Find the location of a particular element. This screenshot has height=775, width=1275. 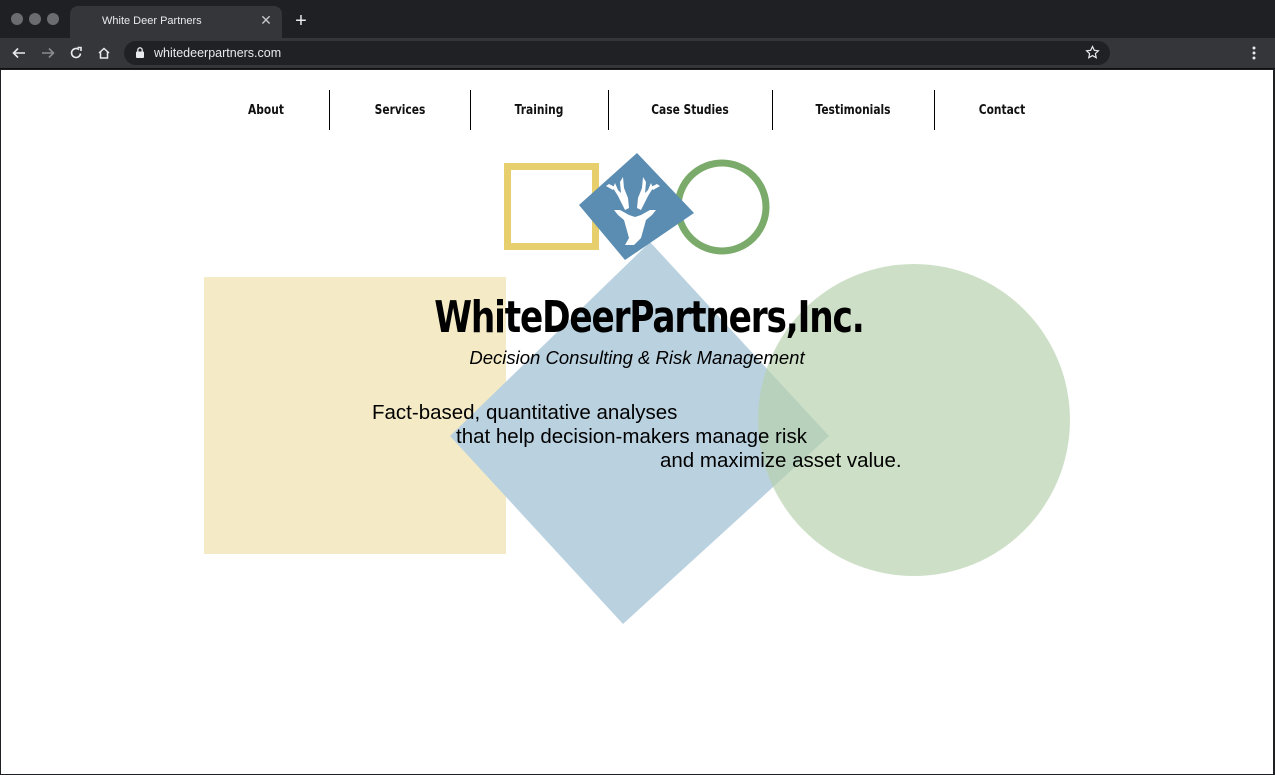

browser-toolbar: whitedeerpartners.com is located at coordinates (637, 53).